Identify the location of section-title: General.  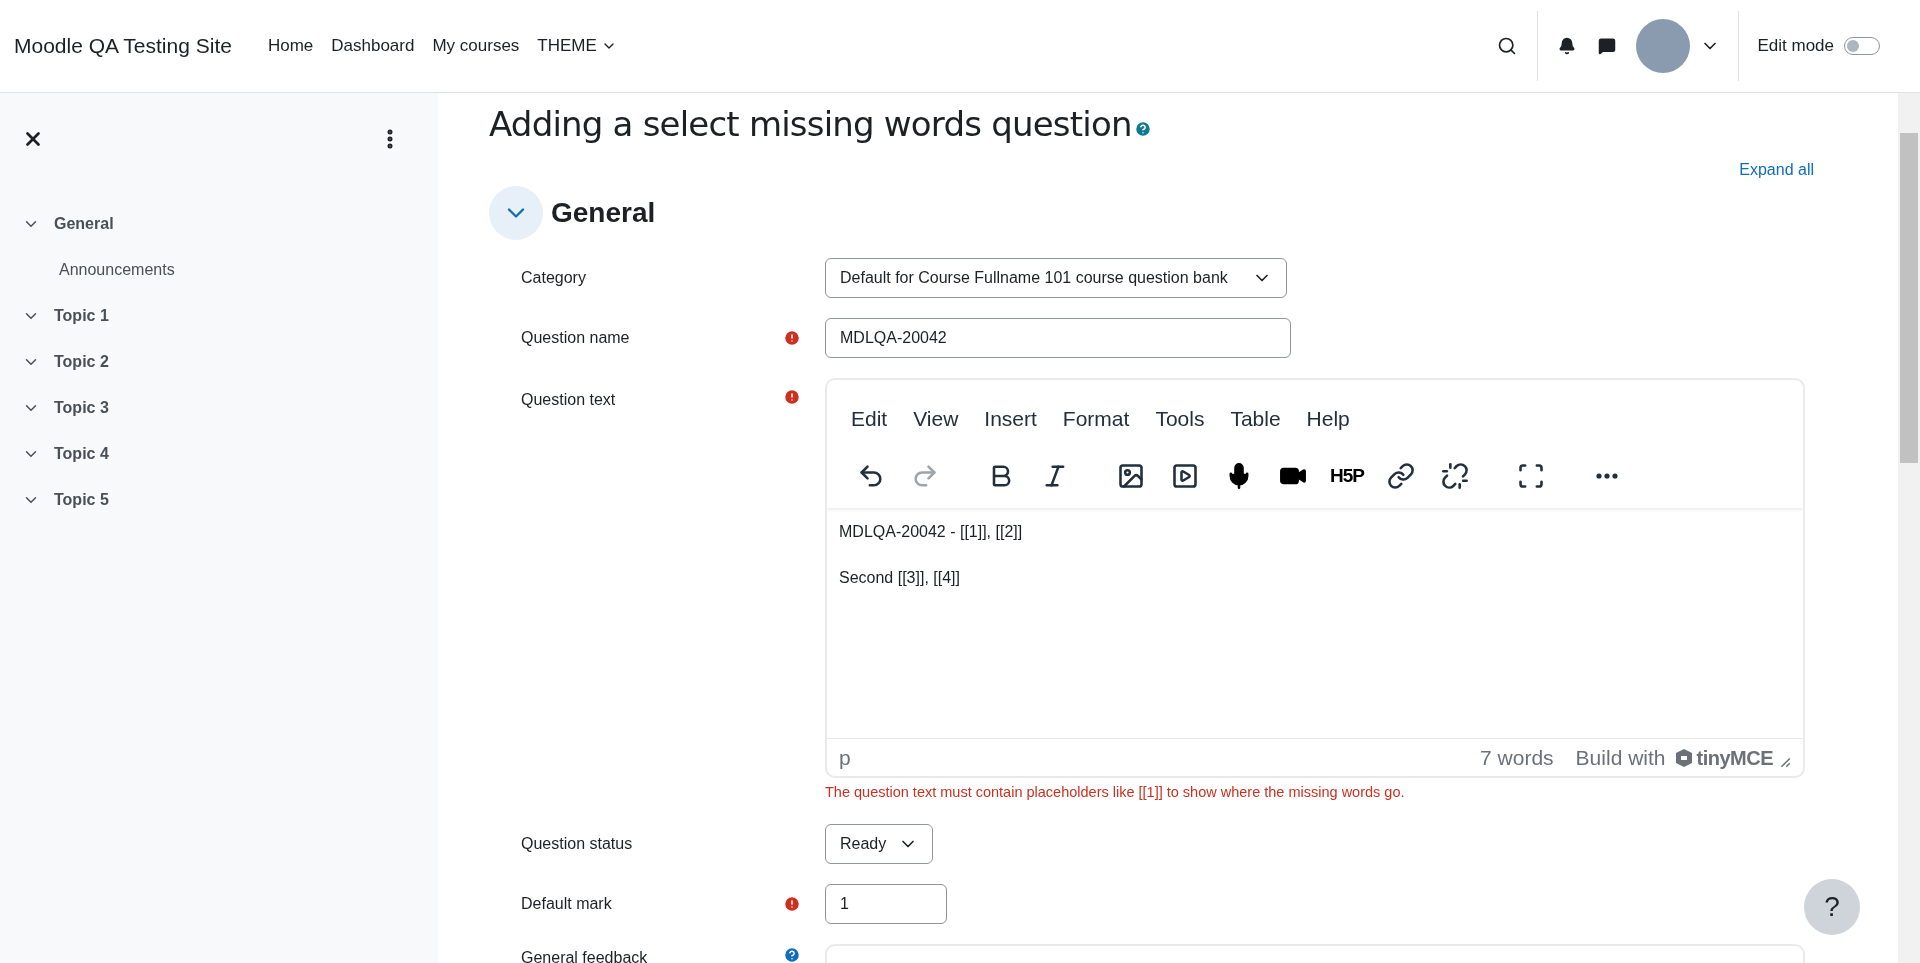
(603, 213).